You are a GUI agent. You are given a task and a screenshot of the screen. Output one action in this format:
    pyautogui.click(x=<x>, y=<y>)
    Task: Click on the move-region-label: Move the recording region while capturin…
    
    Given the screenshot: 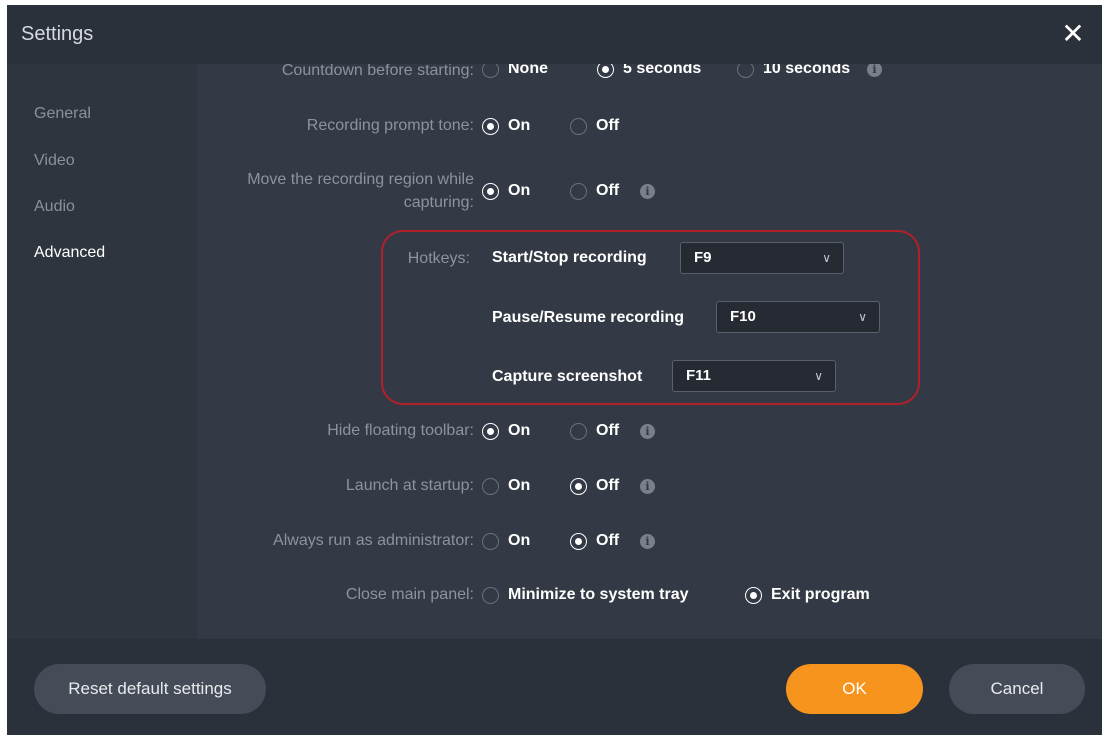 What is the action you would take?
    pyautogui.click(x=360, y=191)
    